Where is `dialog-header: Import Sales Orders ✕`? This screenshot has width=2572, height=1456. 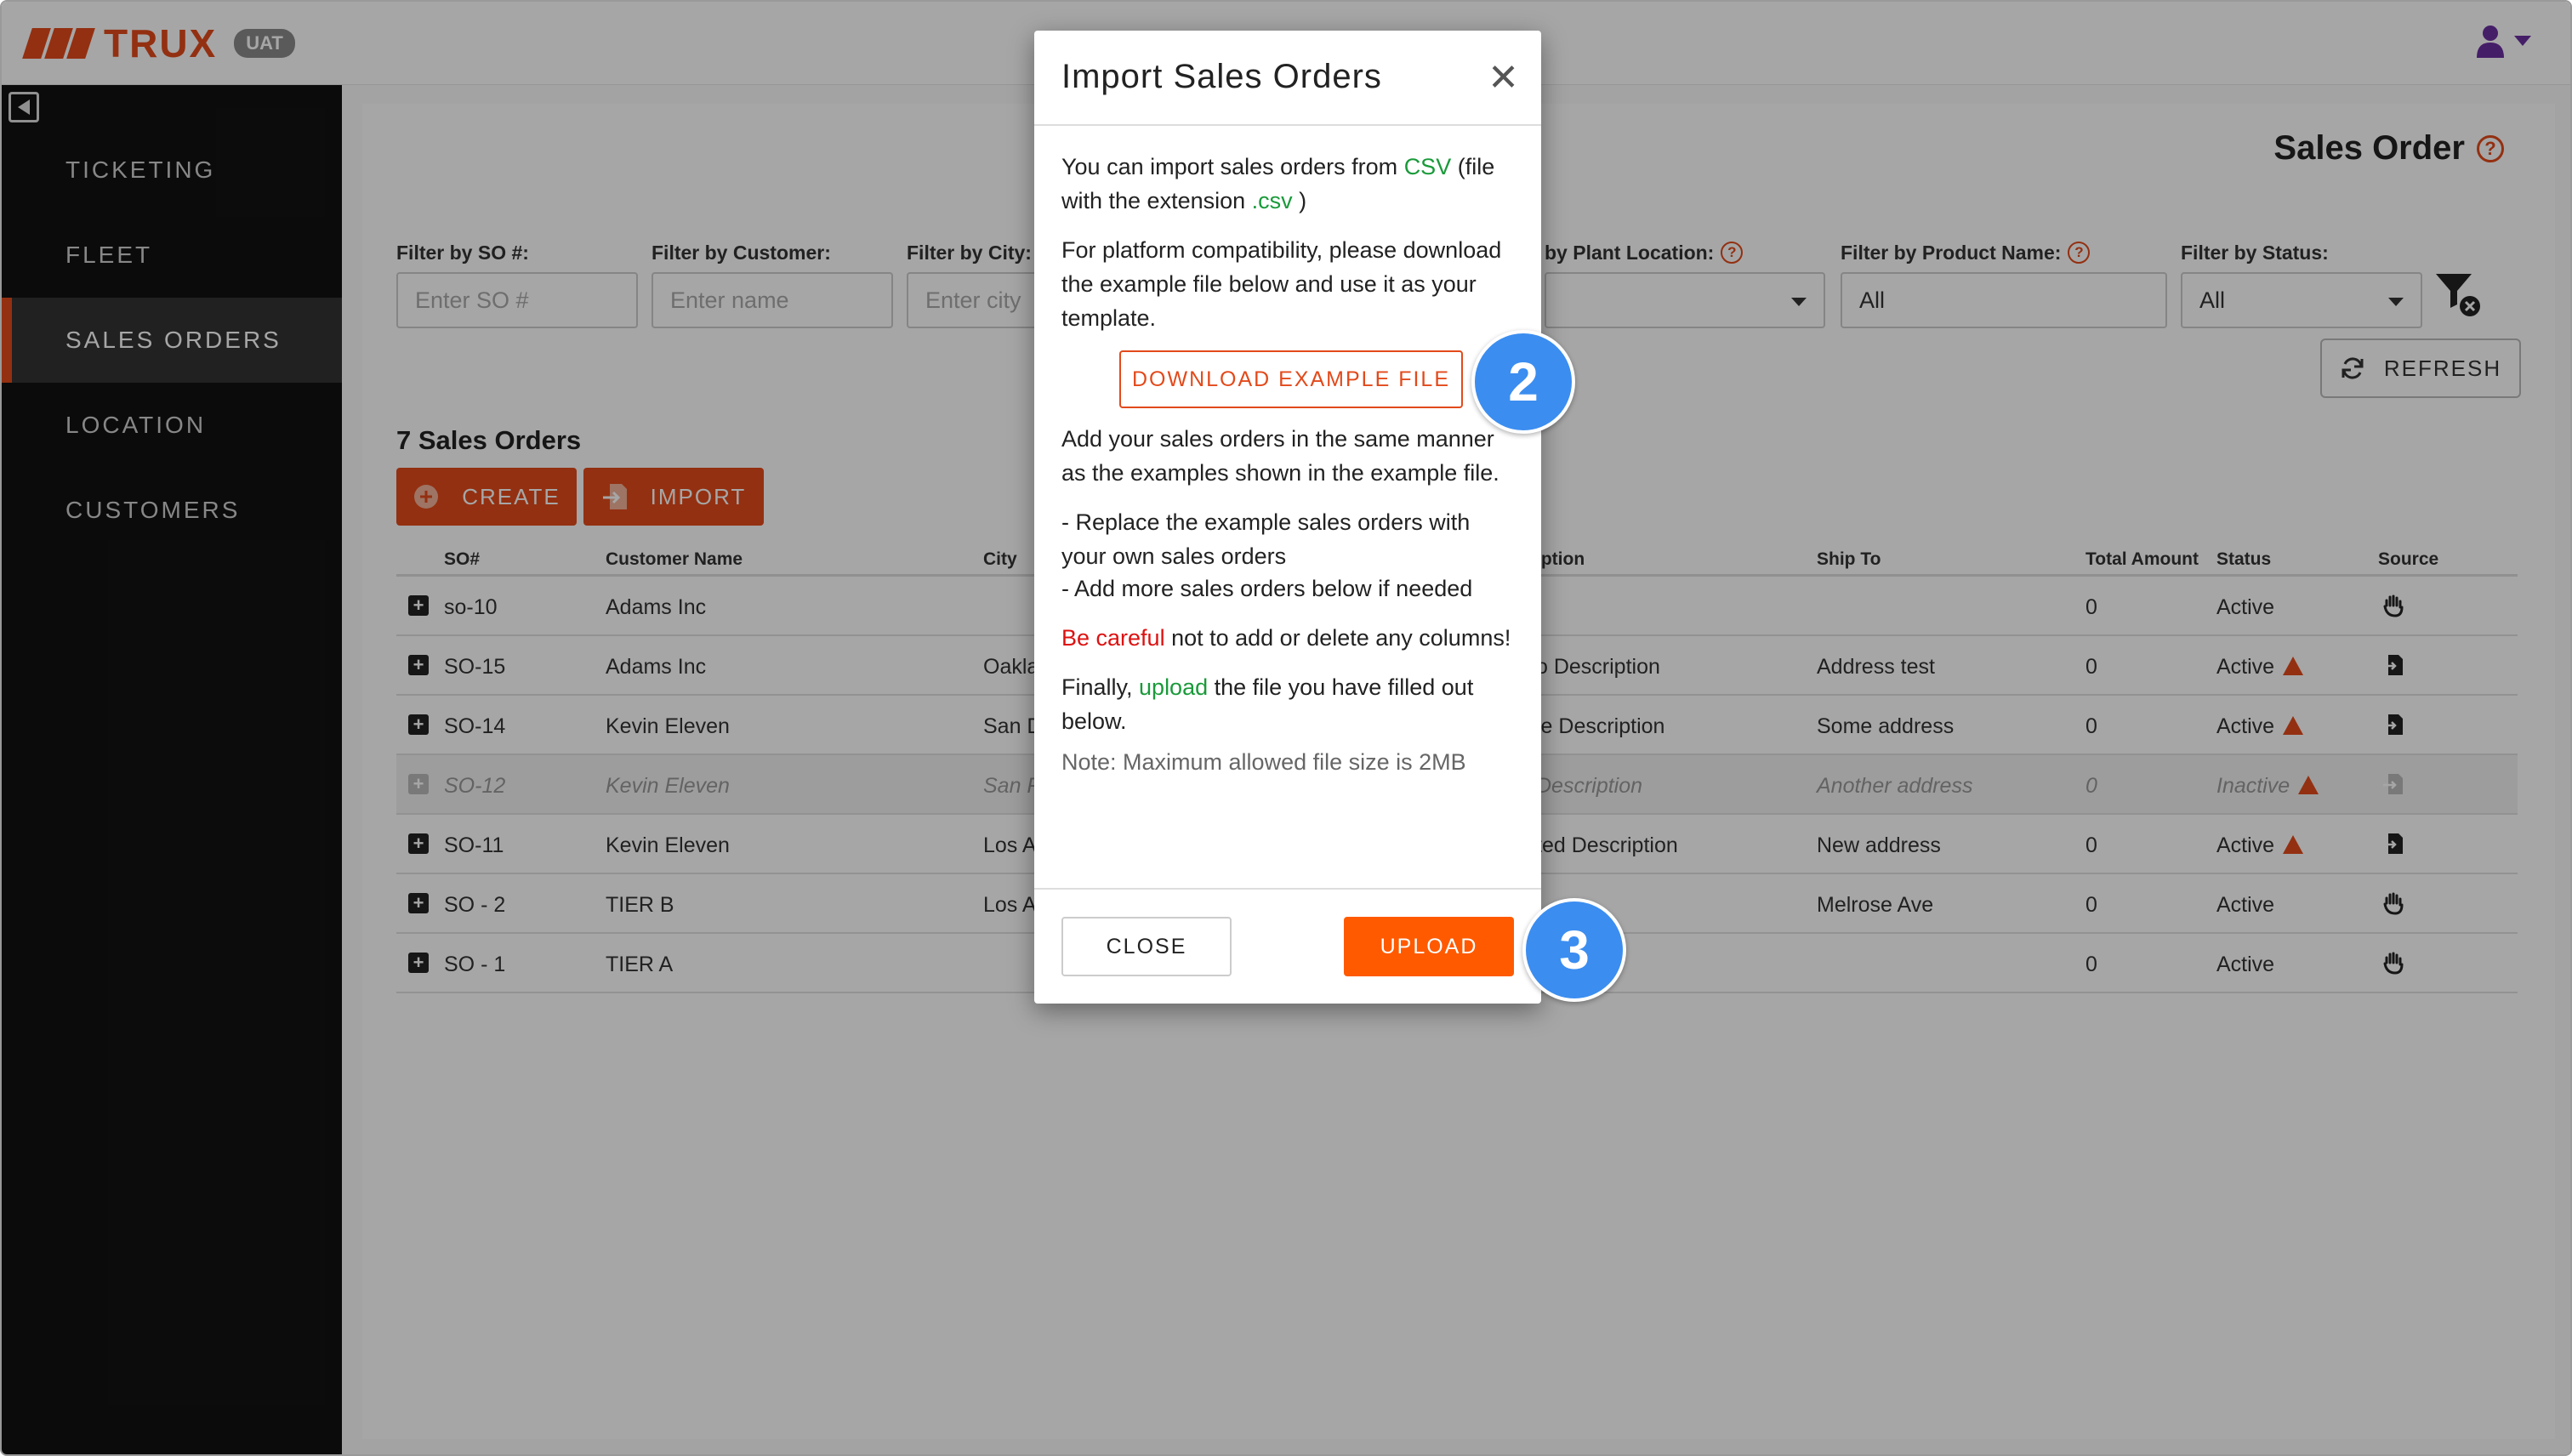 dialog-header: Import Sales Orders ✕ is located at coordinates (1288, 78).